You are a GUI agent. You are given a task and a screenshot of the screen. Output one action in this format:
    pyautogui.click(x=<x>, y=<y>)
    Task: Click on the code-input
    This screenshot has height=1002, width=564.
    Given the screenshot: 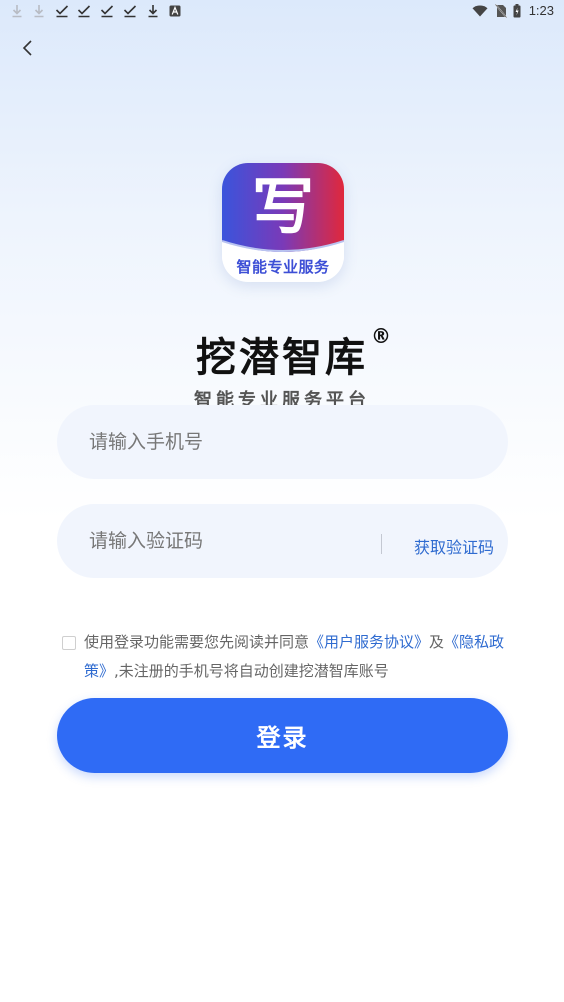 What is the action you would take?
    pyautogui.click(x=219, y=541)
    